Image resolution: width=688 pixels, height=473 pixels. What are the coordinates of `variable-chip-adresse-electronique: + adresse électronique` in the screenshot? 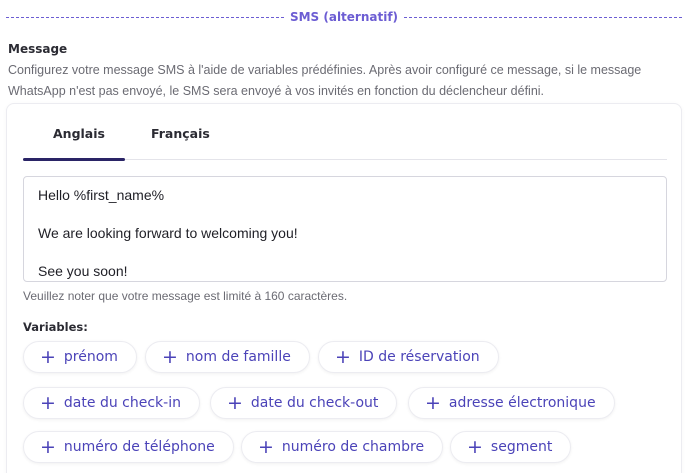 It's located at (511, 403).